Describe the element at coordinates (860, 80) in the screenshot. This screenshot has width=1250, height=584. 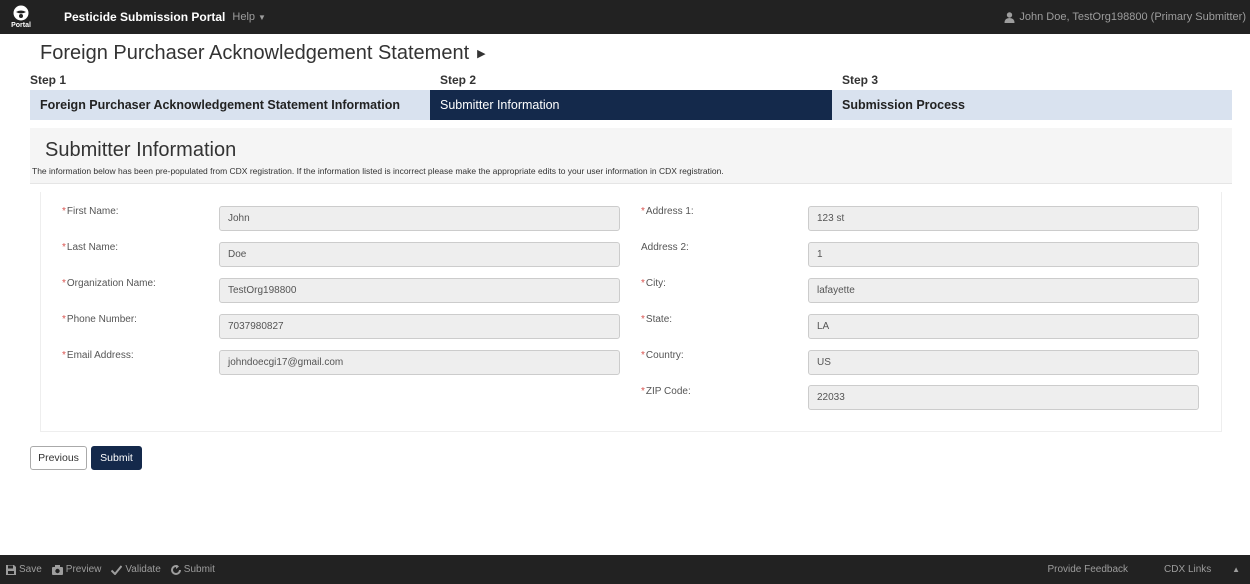
I see `step-3-label: Step 3` at that location.